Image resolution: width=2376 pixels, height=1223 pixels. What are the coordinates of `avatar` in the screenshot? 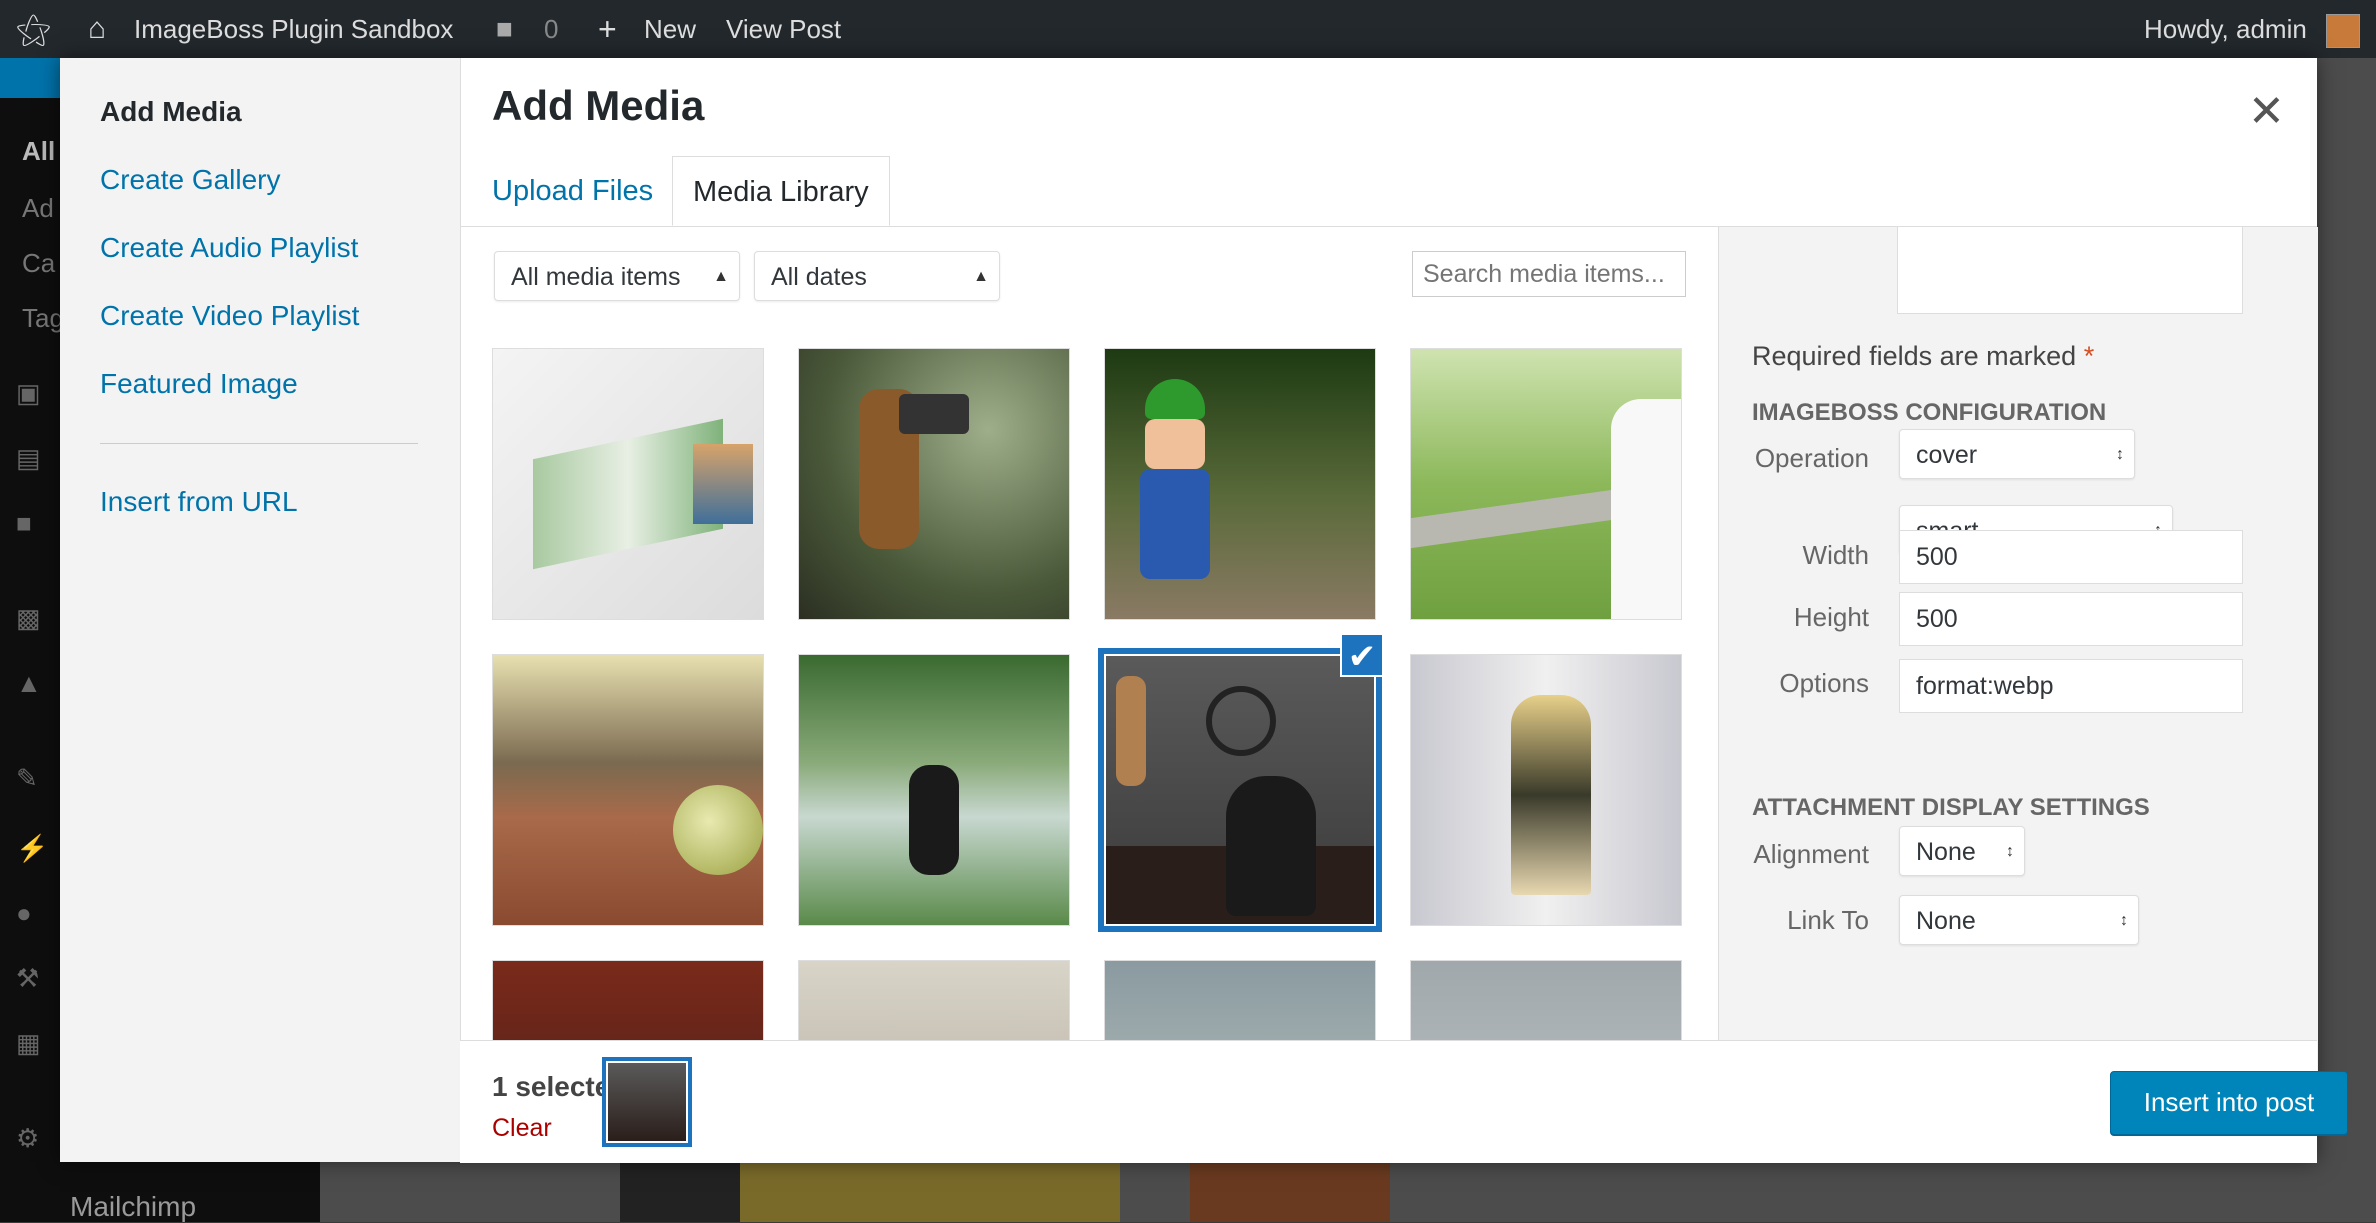 It's located at (2343, 31).